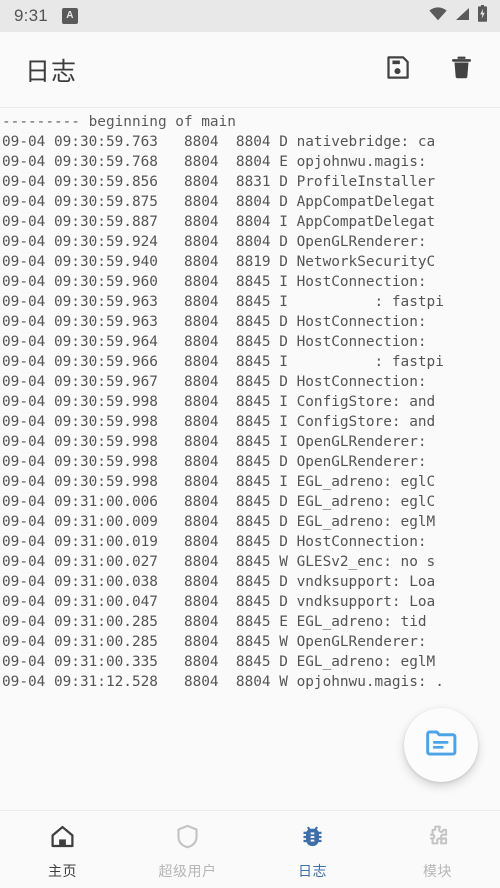  What do you see at coordinates (223, 302) in the screenshot?
I see `log-line: 09-04 09:30:59.963 8804 8845 I : fastpi` at bounding box center [223, 302].